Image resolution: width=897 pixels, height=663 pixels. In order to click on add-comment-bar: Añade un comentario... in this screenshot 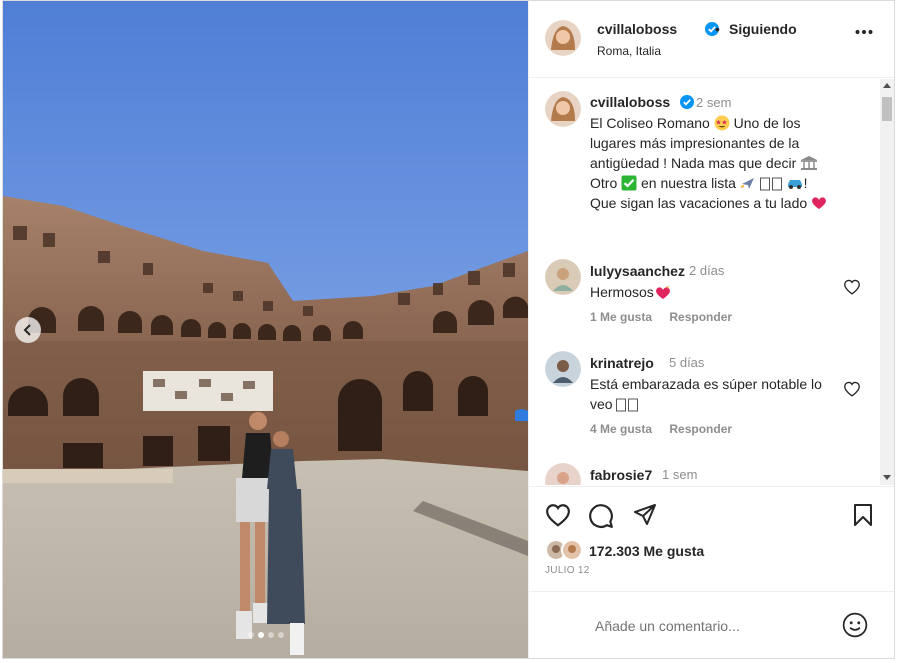, I will do `click(711, 624)`.